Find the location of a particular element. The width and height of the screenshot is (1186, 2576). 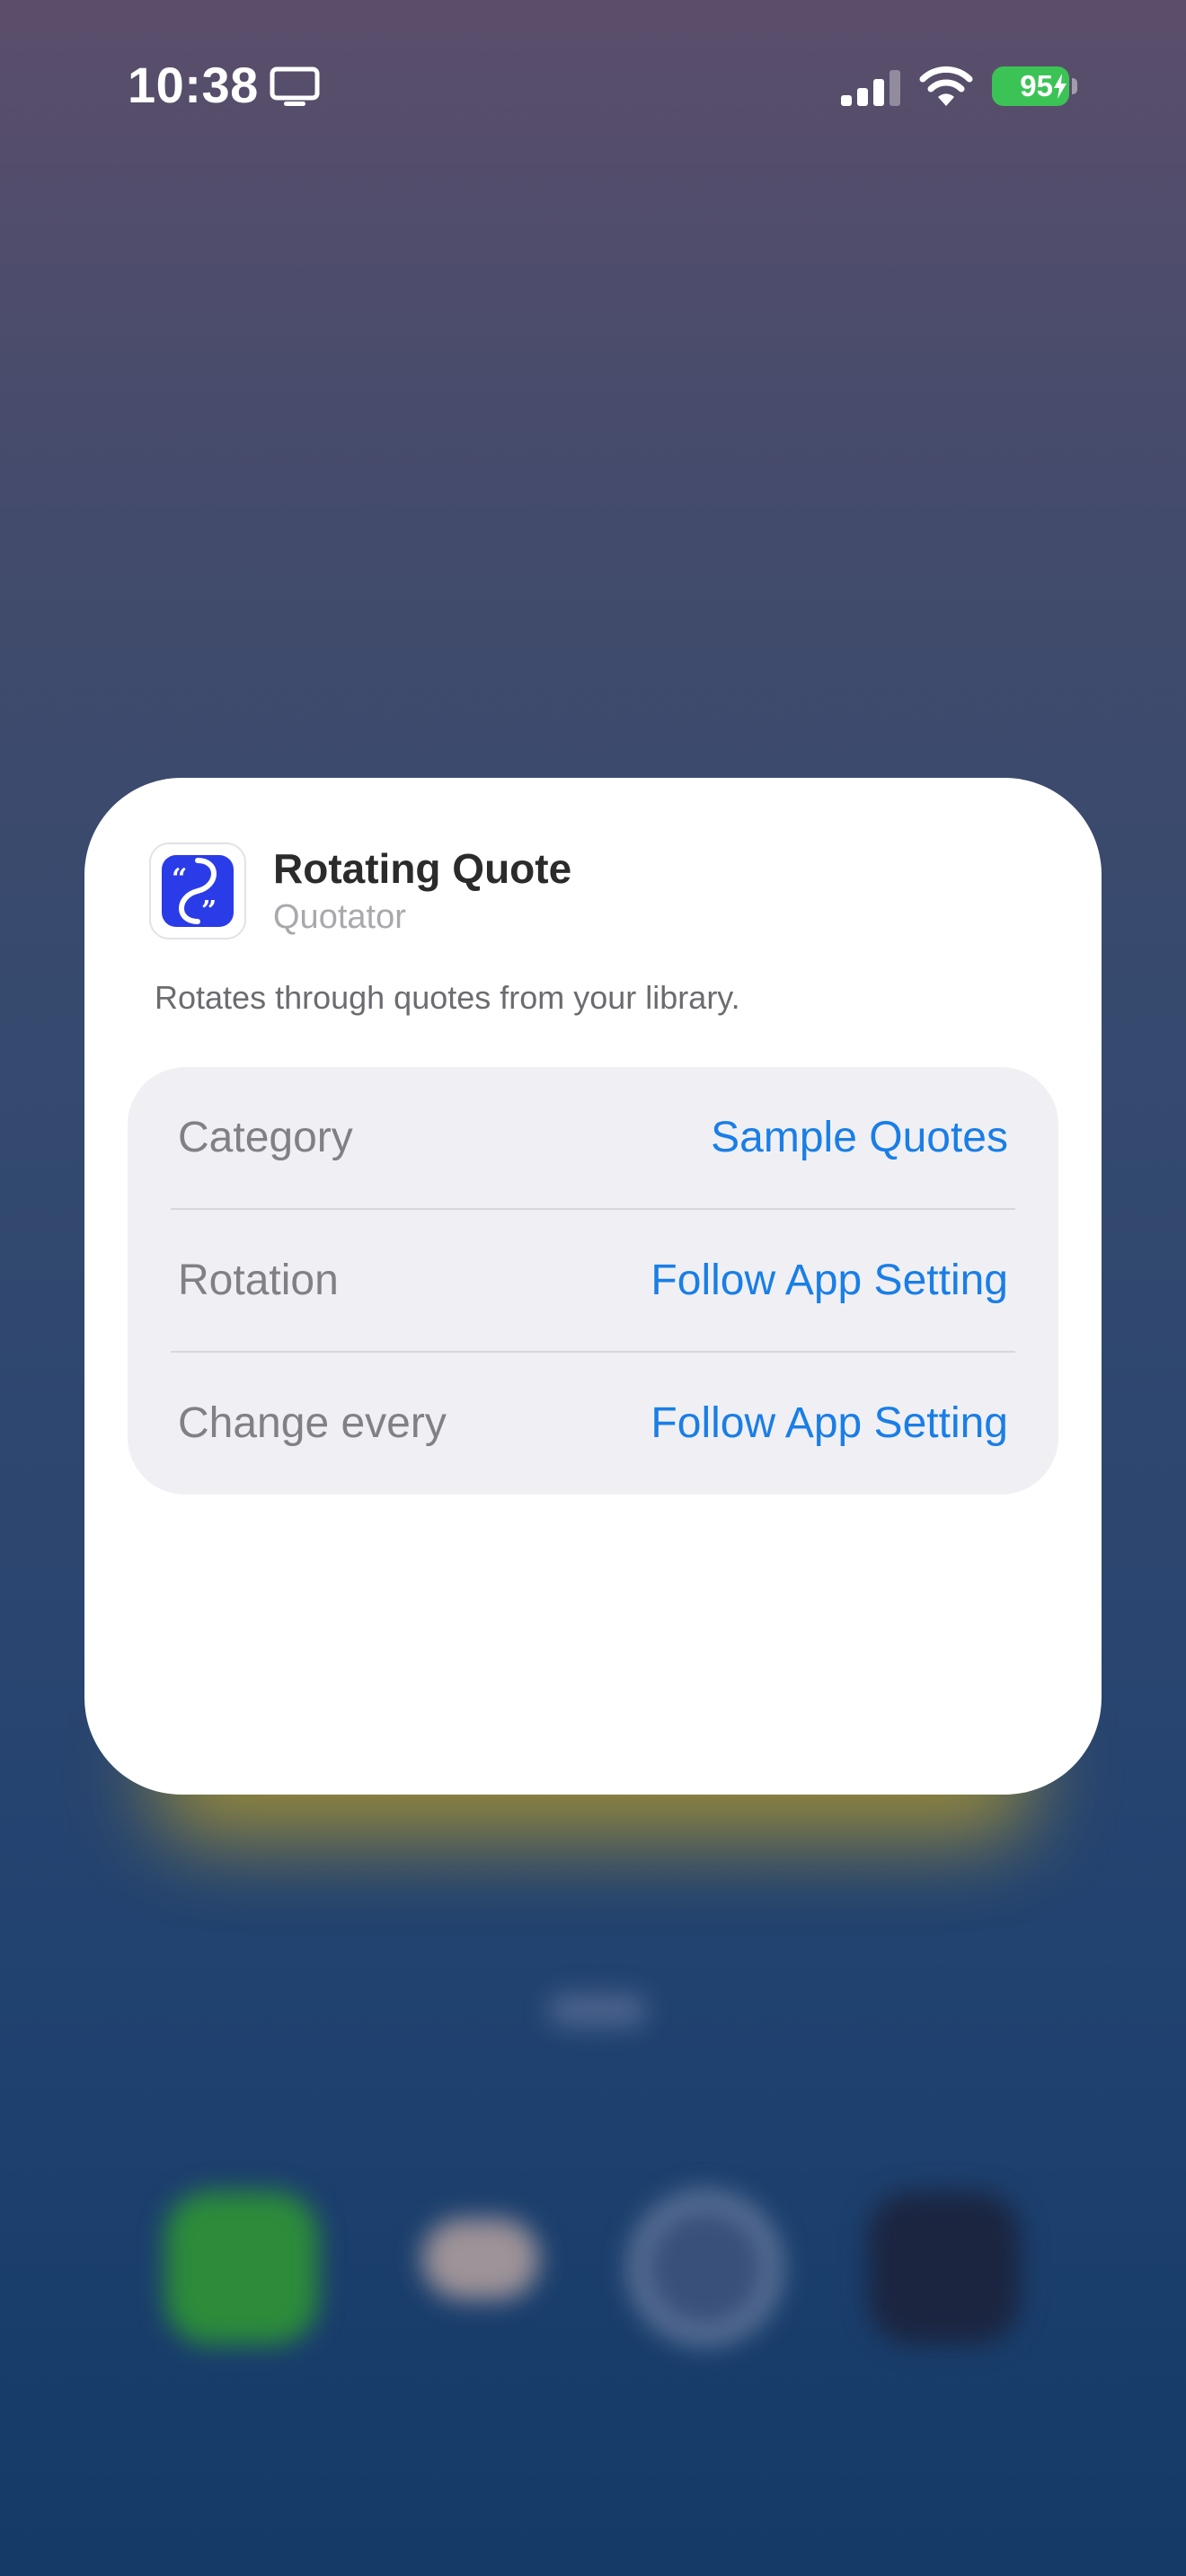

change-every-value-button: Follow App Setting is located at coordinates (829, 1424).